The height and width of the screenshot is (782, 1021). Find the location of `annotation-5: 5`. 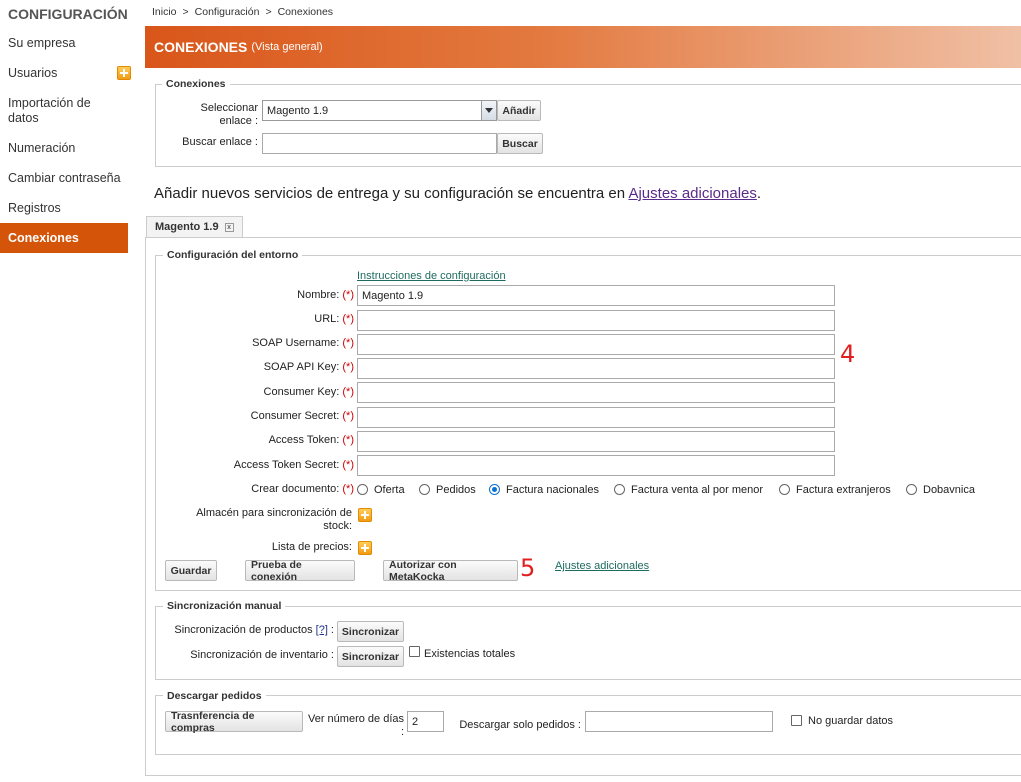

annotation-5: 5 is located at coordinates (528, 568).